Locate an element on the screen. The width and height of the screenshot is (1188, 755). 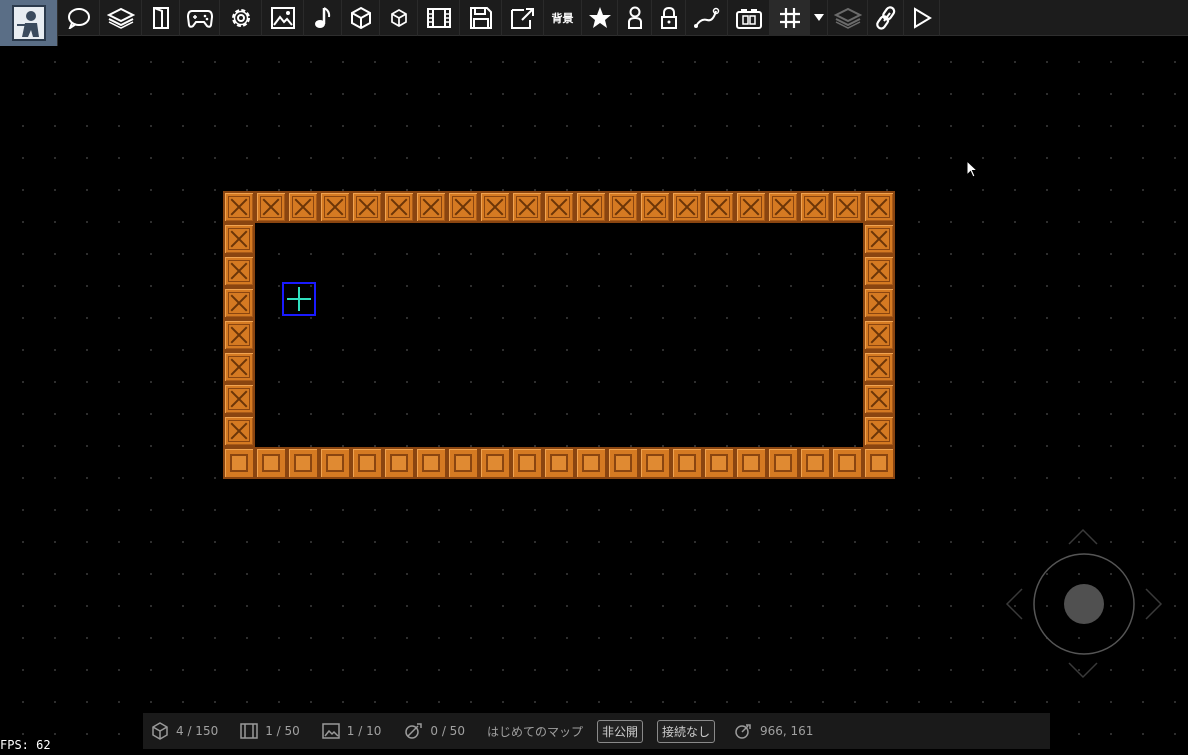
gear-icon is located at coordinates (241, 18).